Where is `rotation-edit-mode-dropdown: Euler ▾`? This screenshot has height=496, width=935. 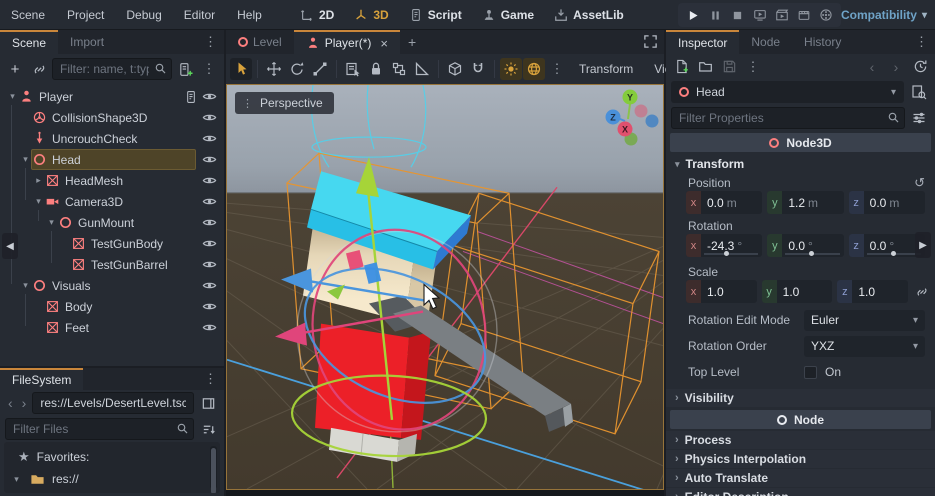 rotation-edit-mode-dropdown: Euler ▾ is located at coordinates (864, 320).